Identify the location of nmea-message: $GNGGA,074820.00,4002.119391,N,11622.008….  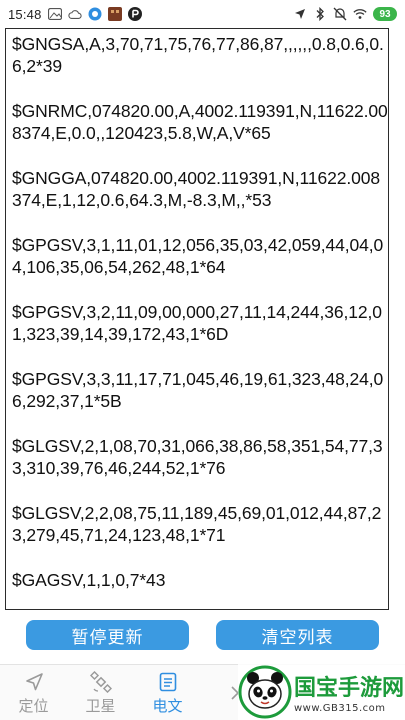
(196, 189).